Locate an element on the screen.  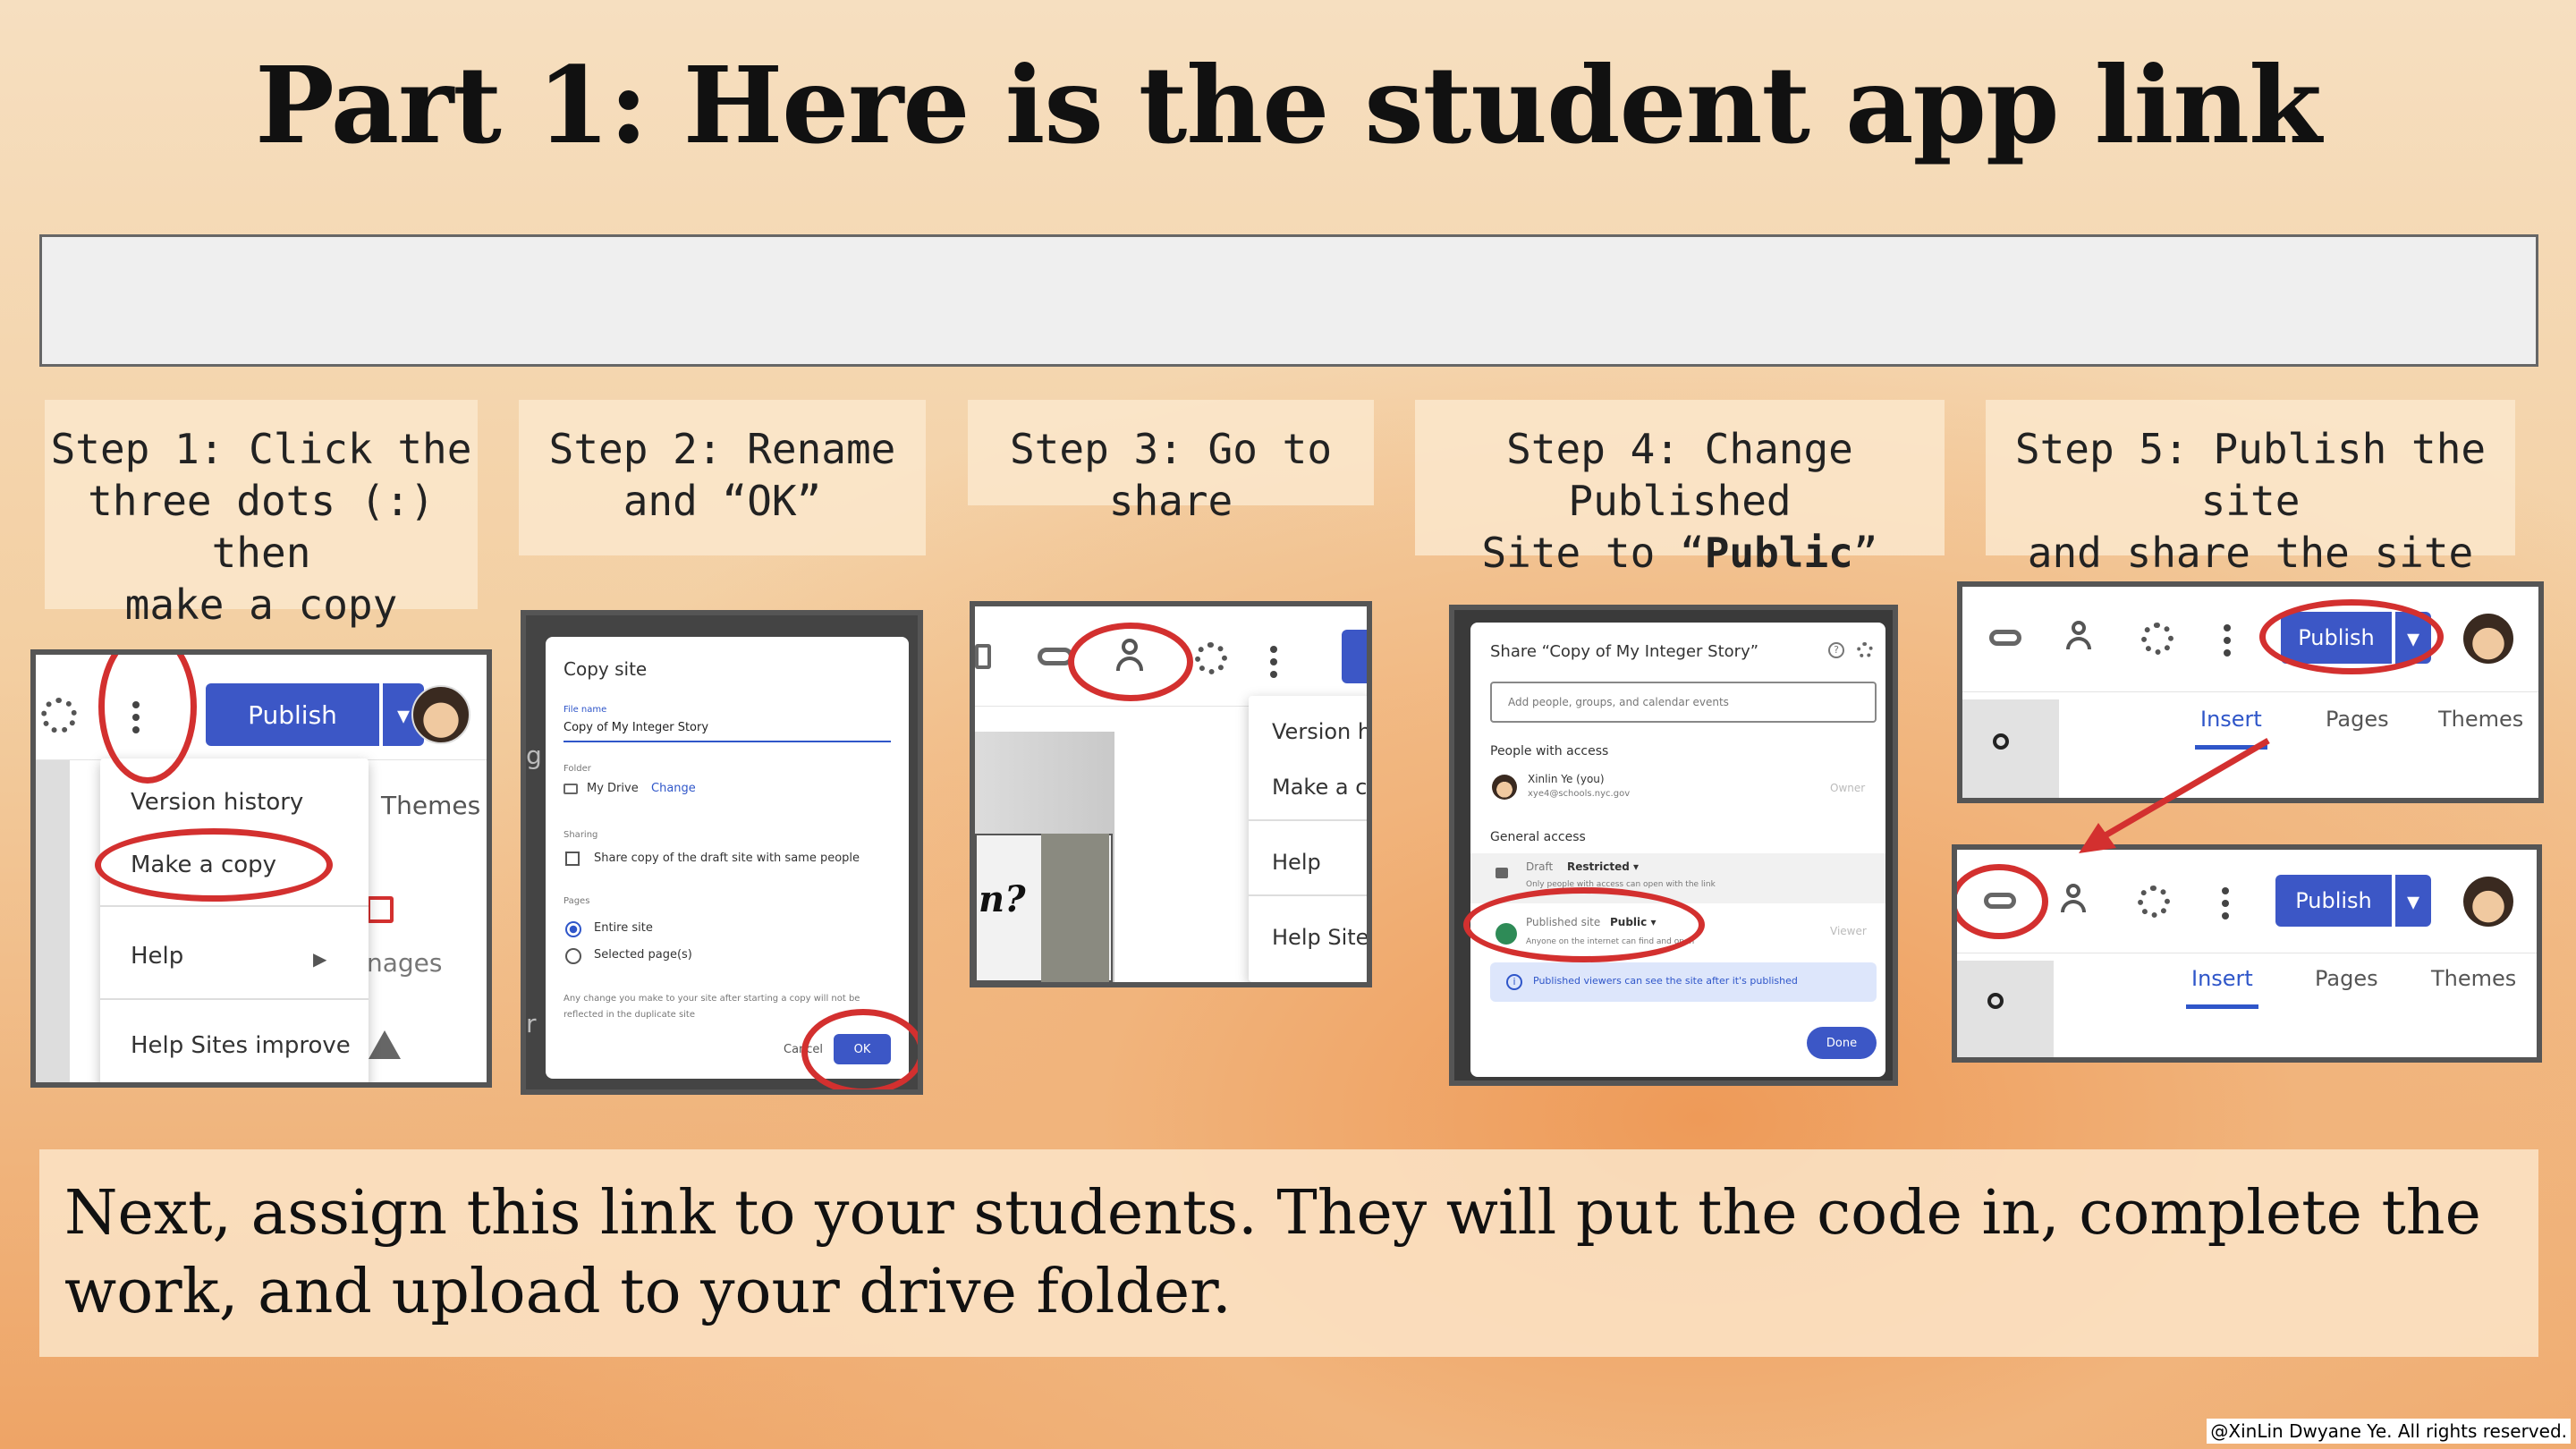
step-1-line-3: make a copy is located at coordinates (261, 604).